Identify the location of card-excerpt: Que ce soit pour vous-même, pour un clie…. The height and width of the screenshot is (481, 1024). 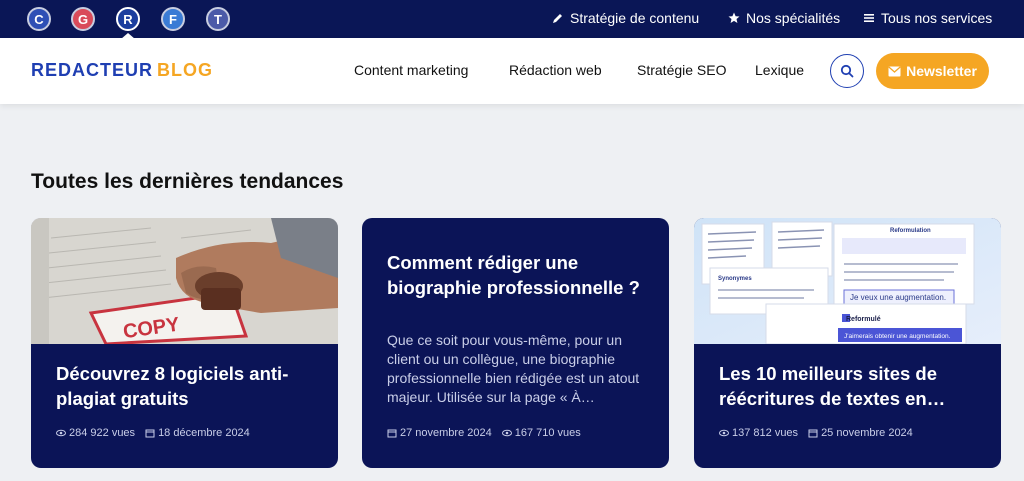
(513, 368).